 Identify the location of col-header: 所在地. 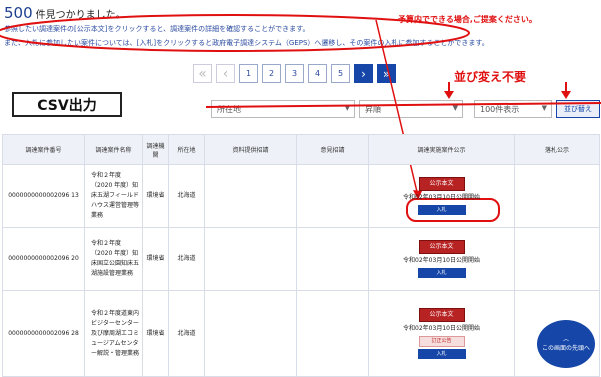
(186, 149).